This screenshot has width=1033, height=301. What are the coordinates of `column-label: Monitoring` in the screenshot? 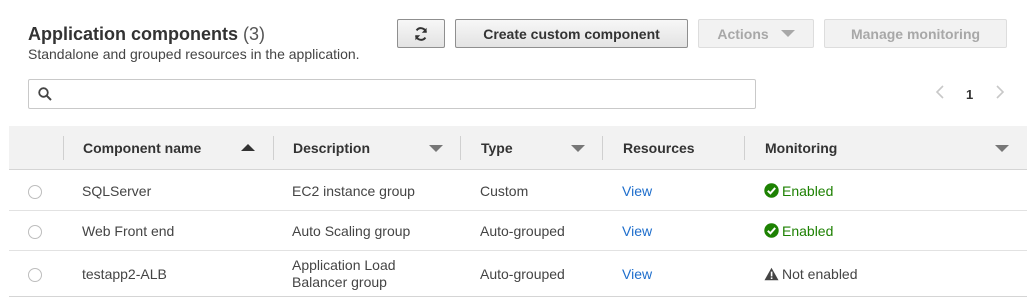 It's located at (801, 148).